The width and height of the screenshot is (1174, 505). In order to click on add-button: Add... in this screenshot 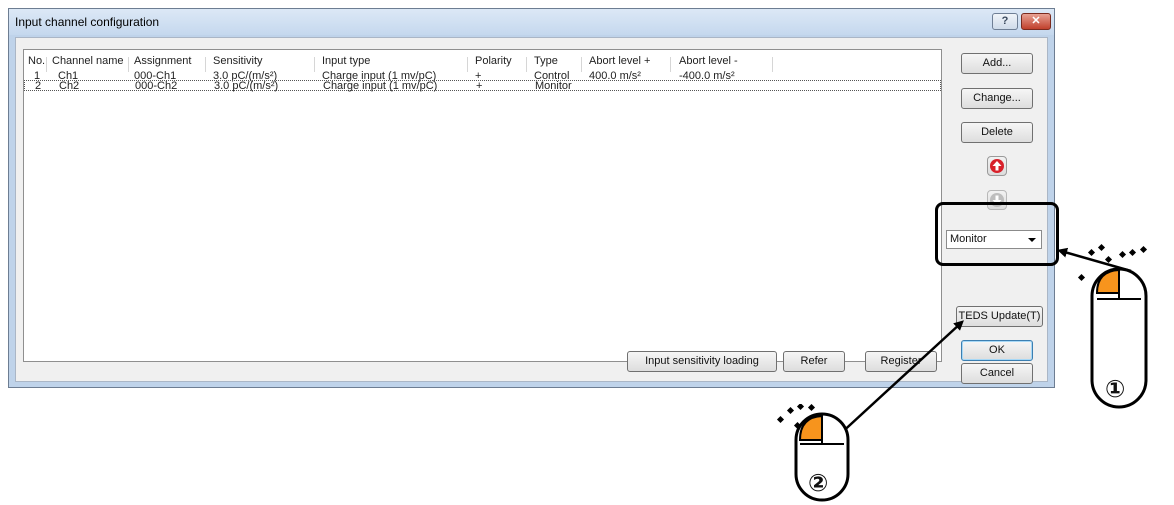, I will do `click(997, 63)`.